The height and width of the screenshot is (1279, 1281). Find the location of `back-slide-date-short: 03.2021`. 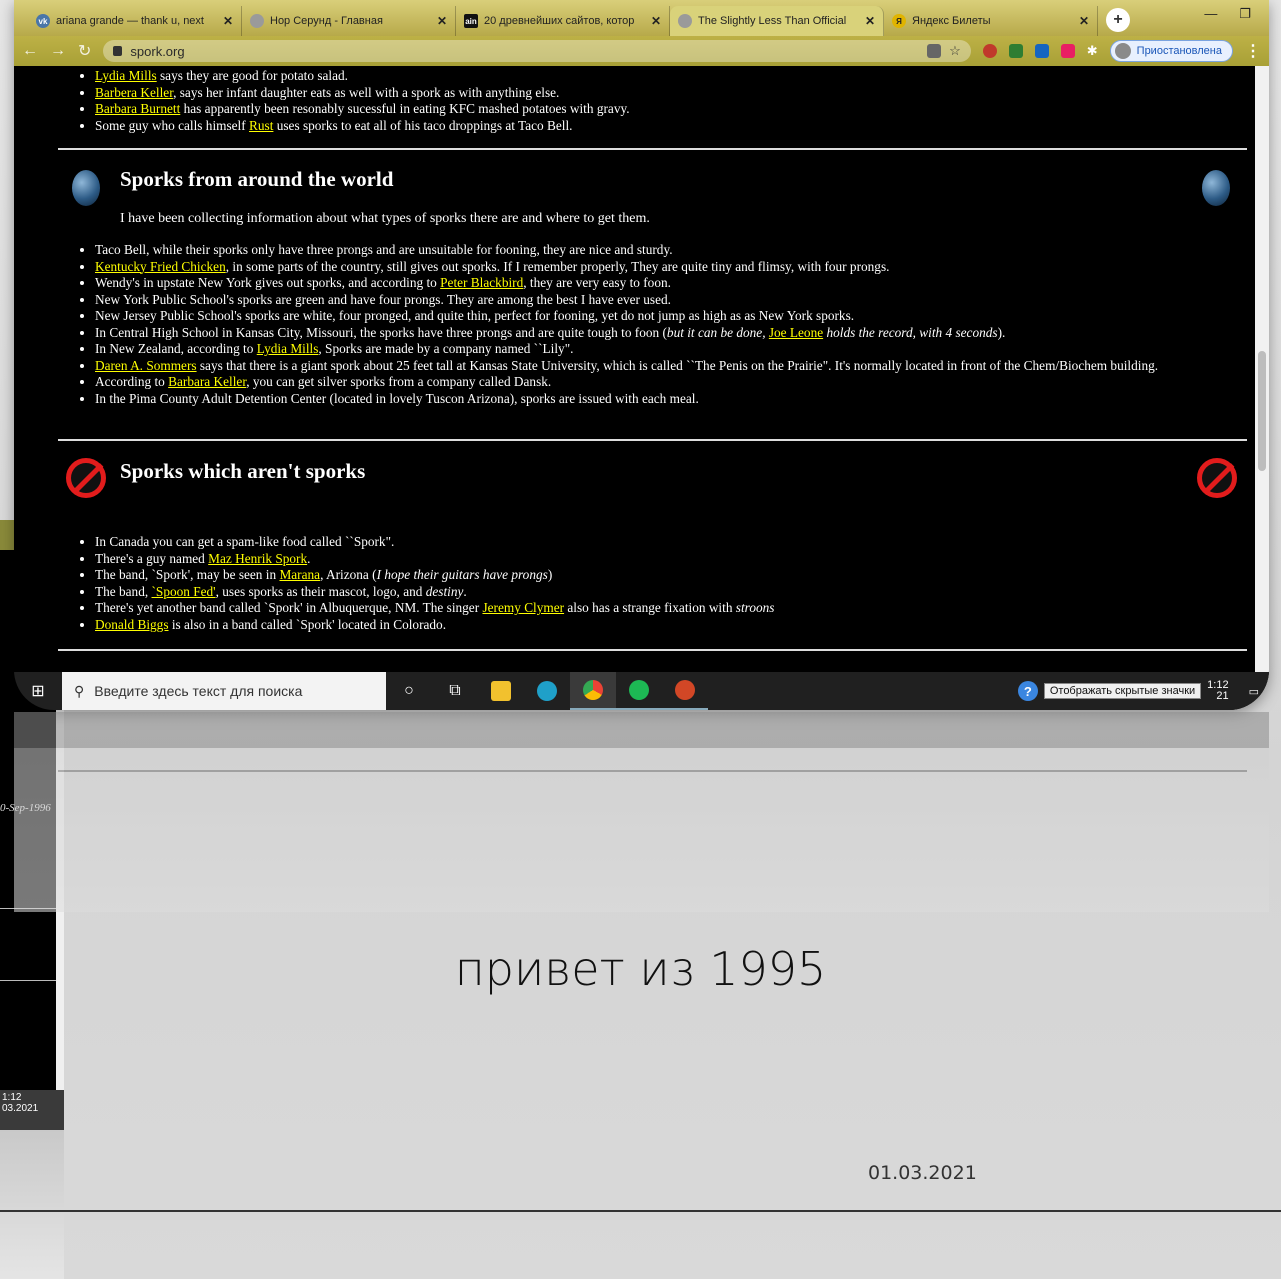

back-slide-date-short: 03.2021 is located at coordinates (20, 1108).